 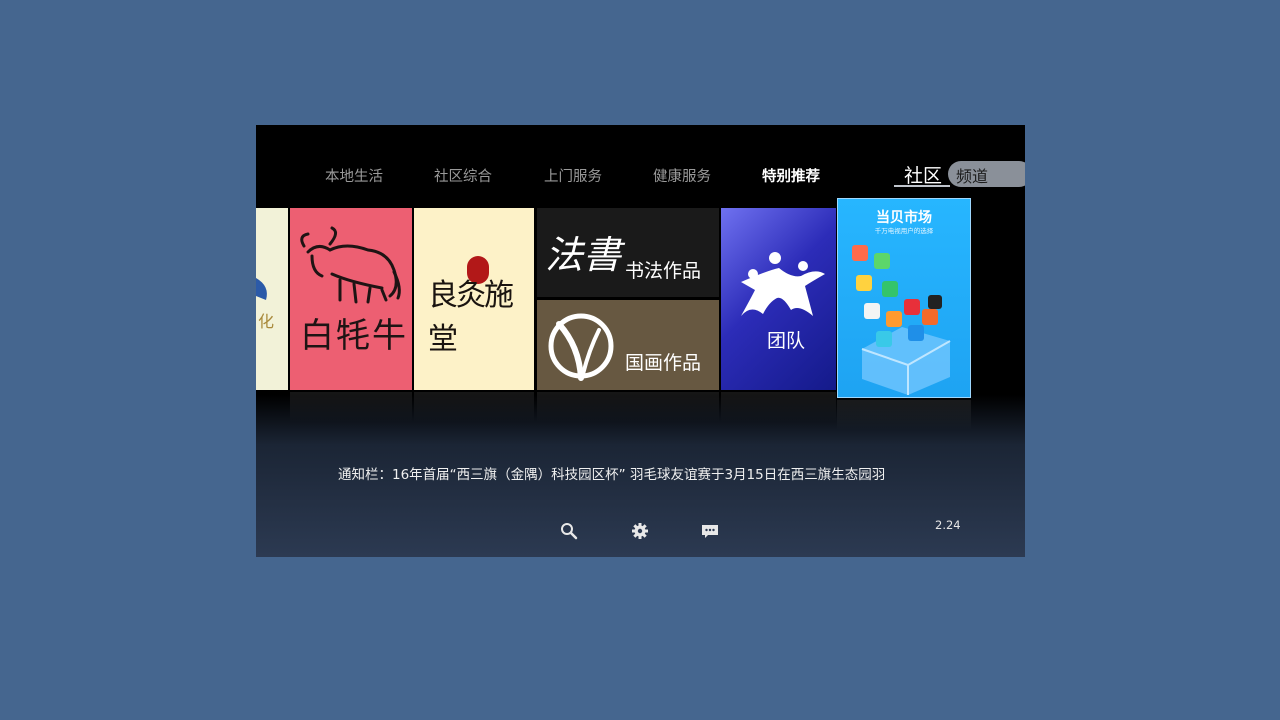 I want to click on category-tabs: 本地生活 社区综合 上门服务 健康服务 特别推荐, so click(x=576, y=177).